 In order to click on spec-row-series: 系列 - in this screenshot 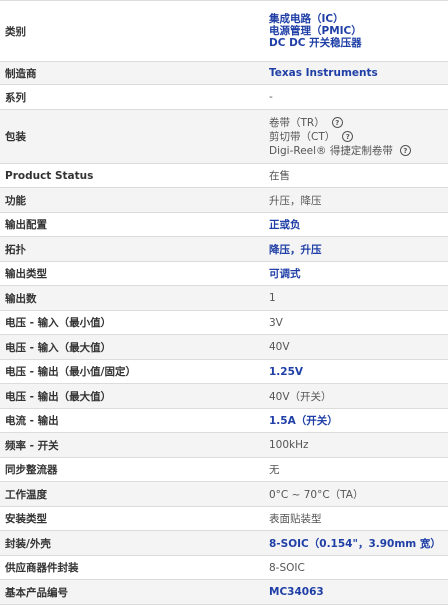, I will do `click(224, 97)`.